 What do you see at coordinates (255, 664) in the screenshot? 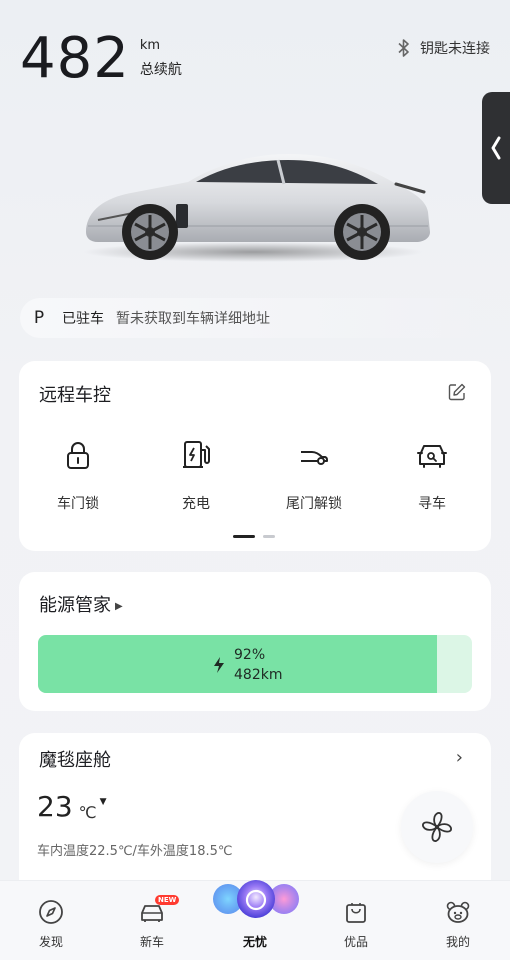
I see `battery-bar: 92% 482km` at bounding box center [255, 664].